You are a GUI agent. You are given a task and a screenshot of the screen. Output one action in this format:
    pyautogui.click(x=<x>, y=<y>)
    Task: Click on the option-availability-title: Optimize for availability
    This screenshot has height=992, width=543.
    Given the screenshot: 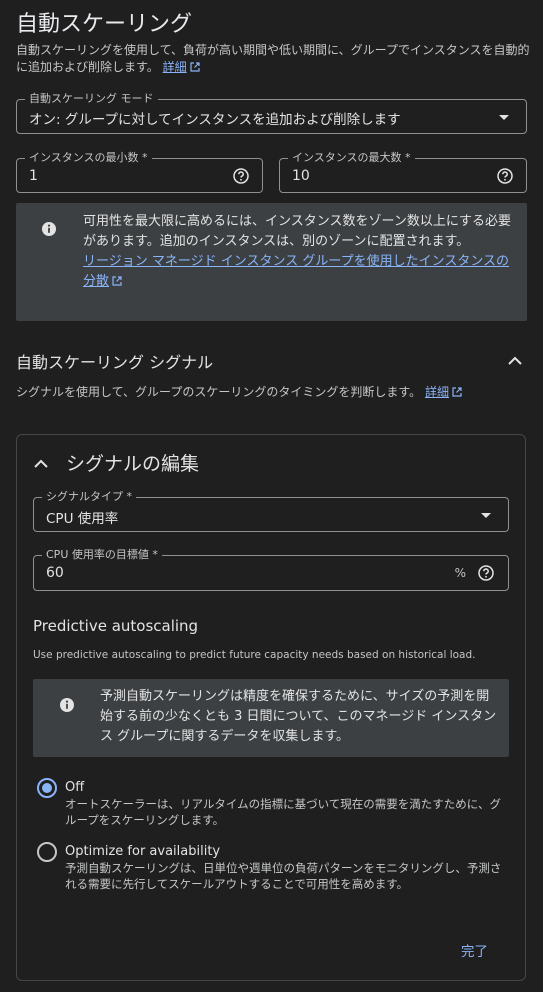 What is the action you would take?
    pyautogui.click(x=143, y=851)
    